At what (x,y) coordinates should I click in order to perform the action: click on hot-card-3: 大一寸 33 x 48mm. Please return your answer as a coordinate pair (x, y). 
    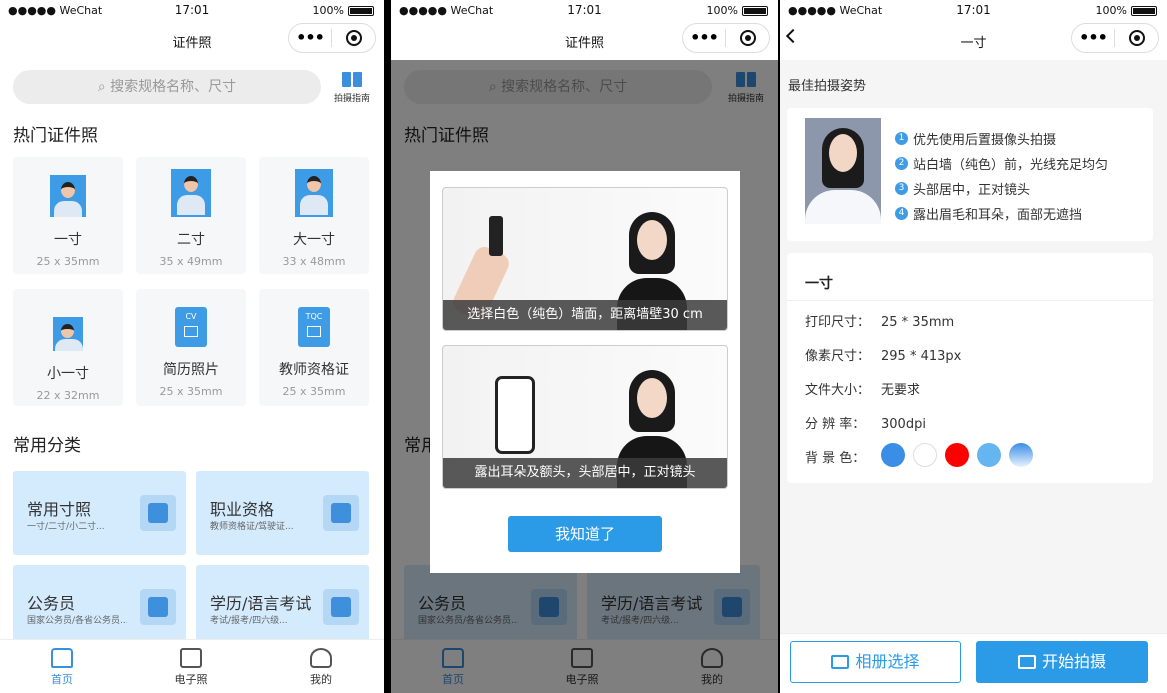
    Looking at the image, I should click on (314, 215).